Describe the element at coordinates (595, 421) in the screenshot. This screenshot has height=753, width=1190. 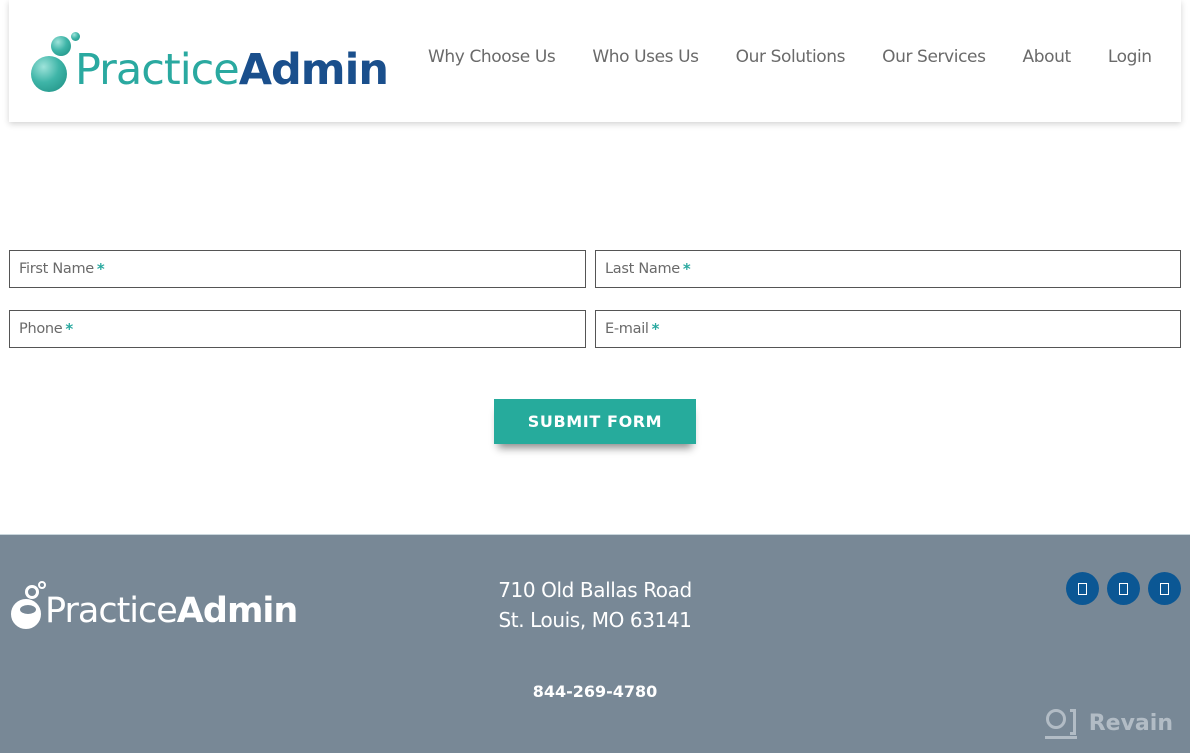
I see `submit-form-button: SUBMIT FORM` at that location.